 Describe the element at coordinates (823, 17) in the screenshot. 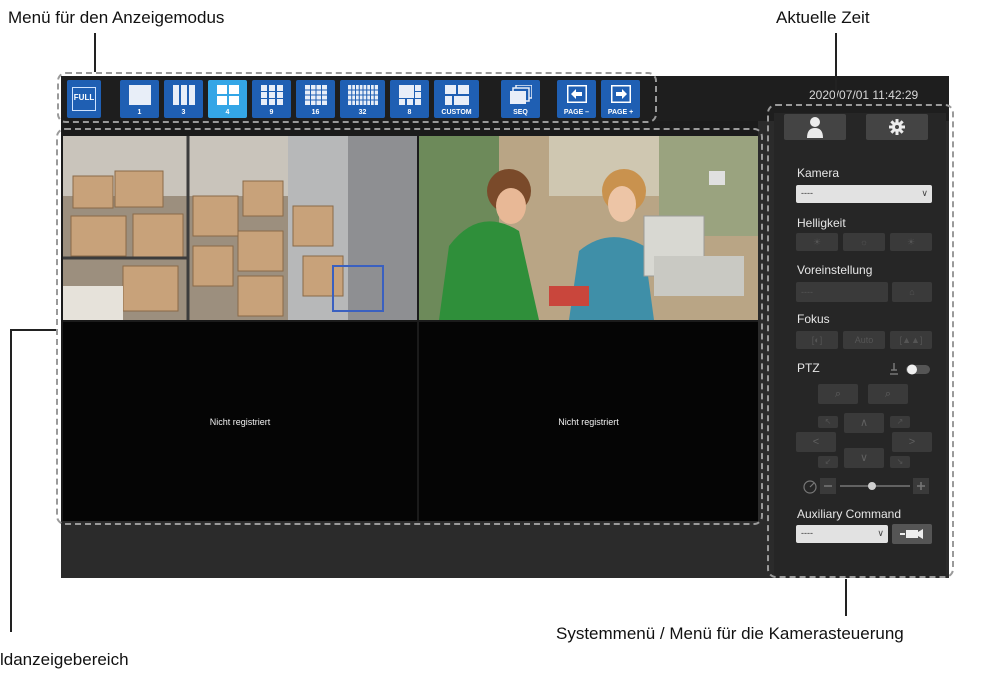

I see `callout-current-time: Aktuelle Zeit` at that location.